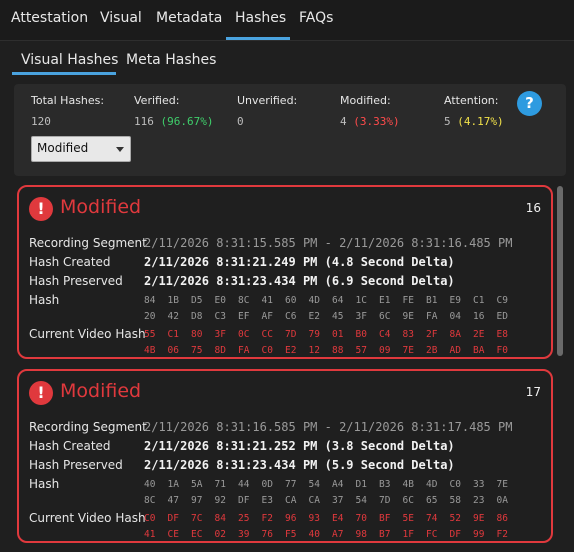  What do you see at coordinates (314, 316) in the screenshot?
I see `hex-byte: E2` at bounding box center [314, 316].